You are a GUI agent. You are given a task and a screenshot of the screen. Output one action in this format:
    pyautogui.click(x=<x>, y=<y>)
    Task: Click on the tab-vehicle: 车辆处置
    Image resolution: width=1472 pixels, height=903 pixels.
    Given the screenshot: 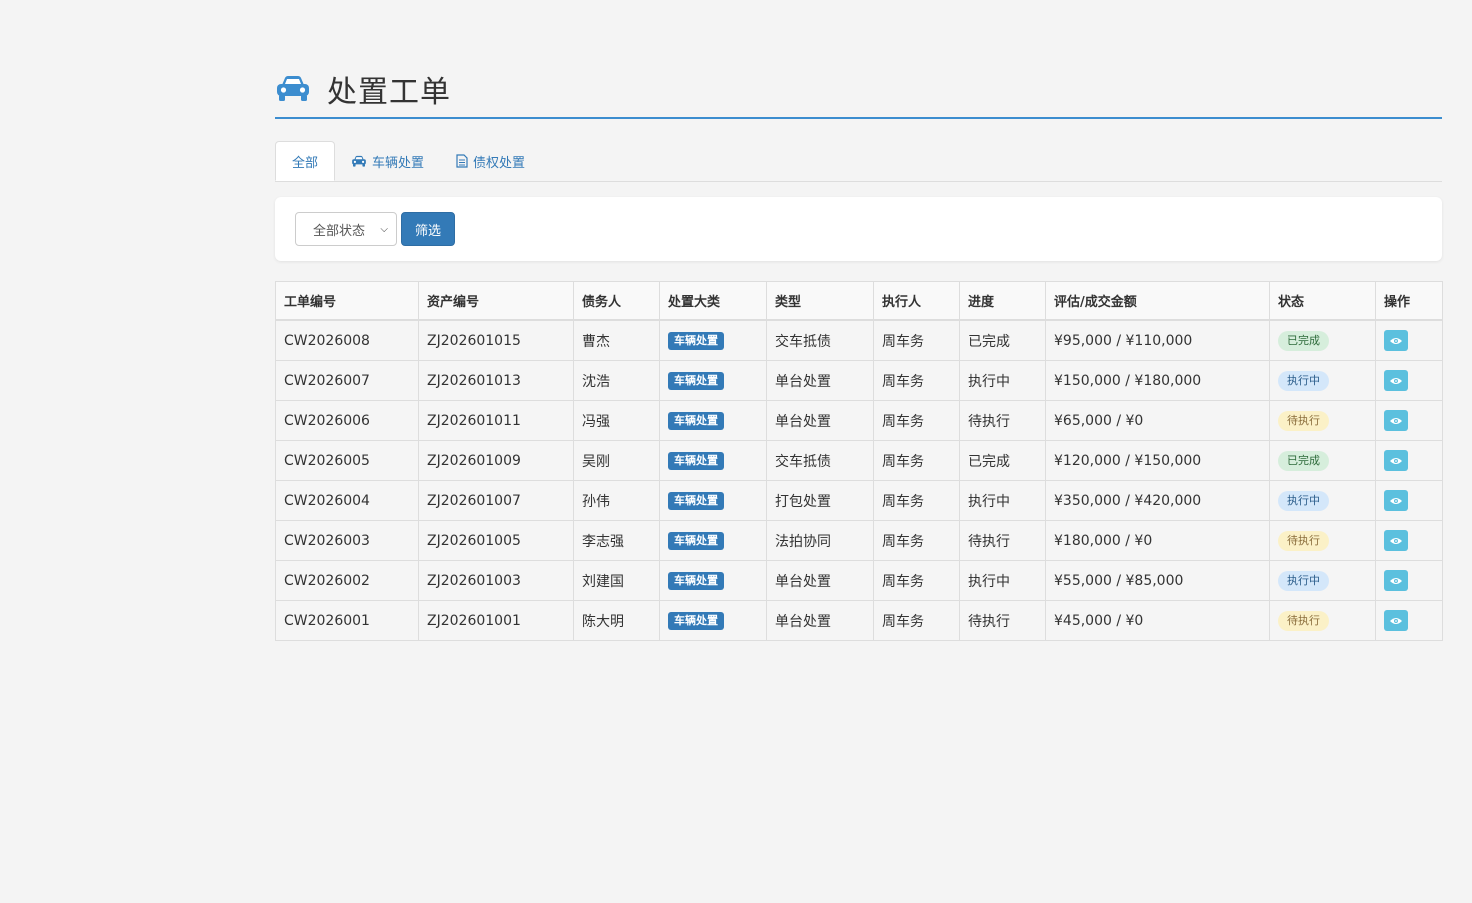 What is the action you would take?
    pyautogui.click(x=387, y=161)
    